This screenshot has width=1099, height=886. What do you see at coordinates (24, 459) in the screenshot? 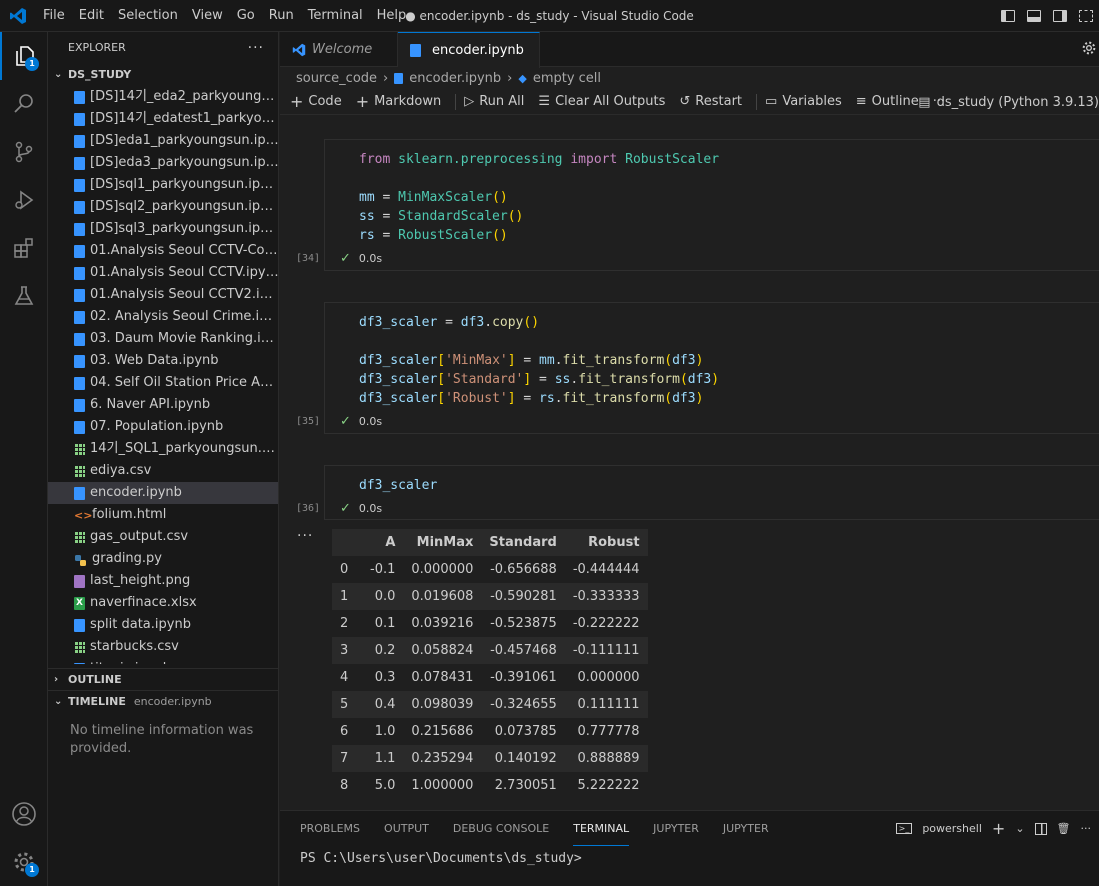
I see `activity-bar: 1 1` at bounding box center [24, 459].